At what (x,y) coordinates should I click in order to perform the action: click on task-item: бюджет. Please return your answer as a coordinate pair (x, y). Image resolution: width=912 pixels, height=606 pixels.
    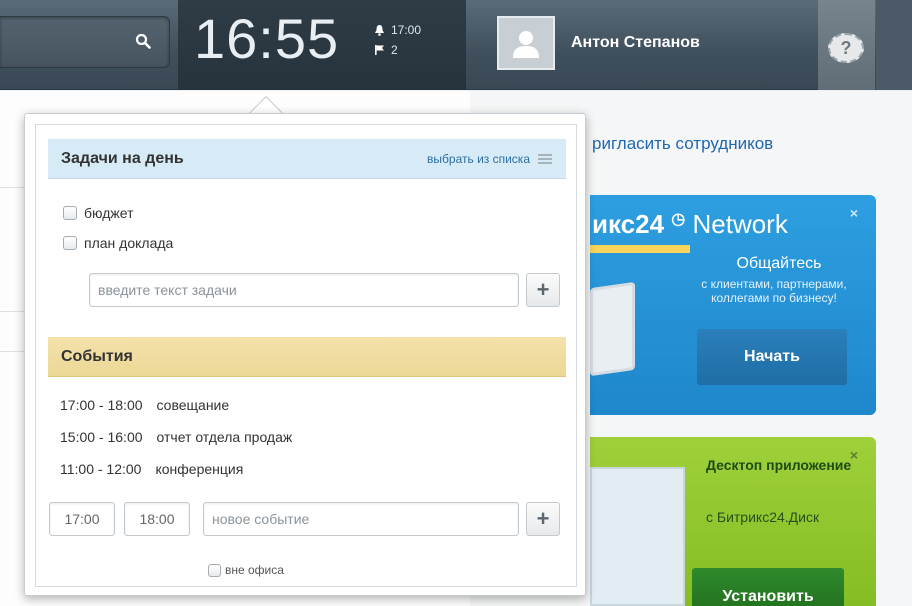
    Looking at the image, I should click on (98, 213).